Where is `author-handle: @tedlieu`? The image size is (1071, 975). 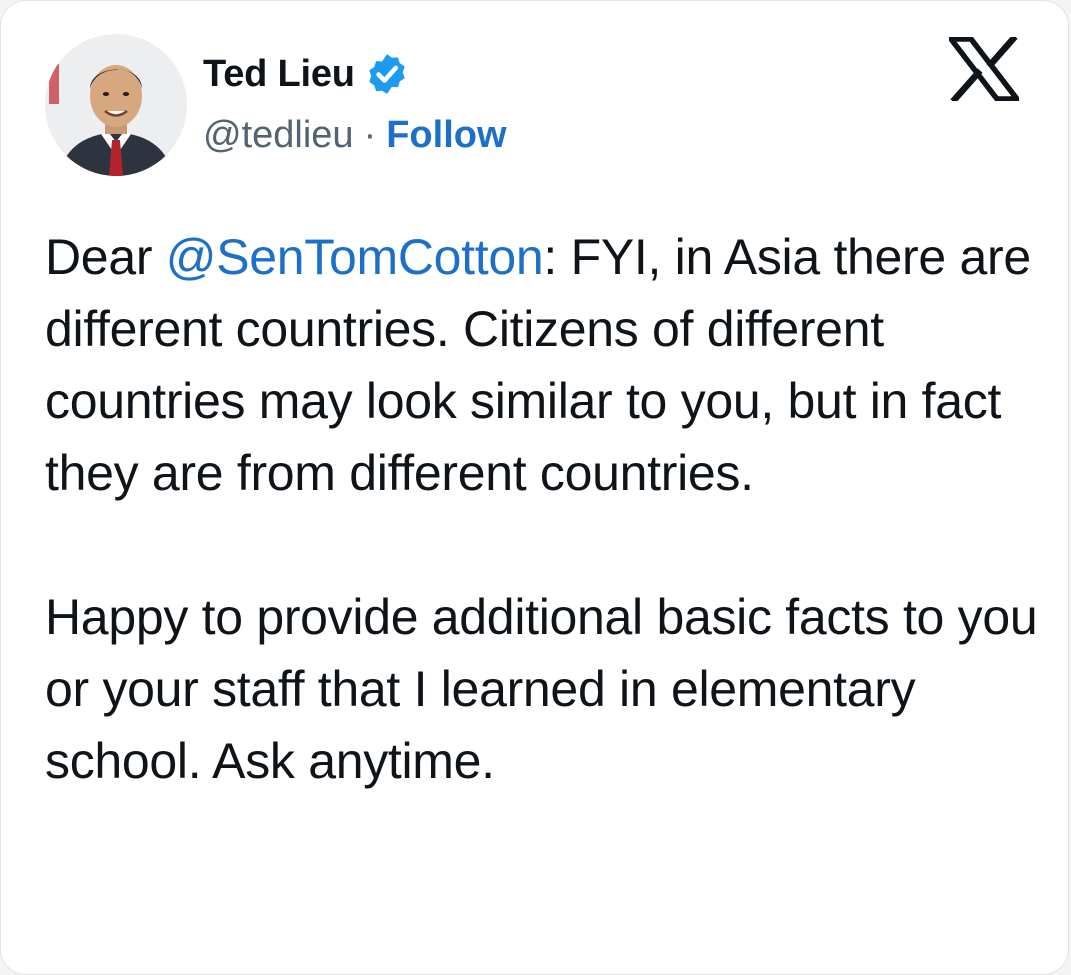 author-handle: @tedlieu is located at coordinates (278, 135).